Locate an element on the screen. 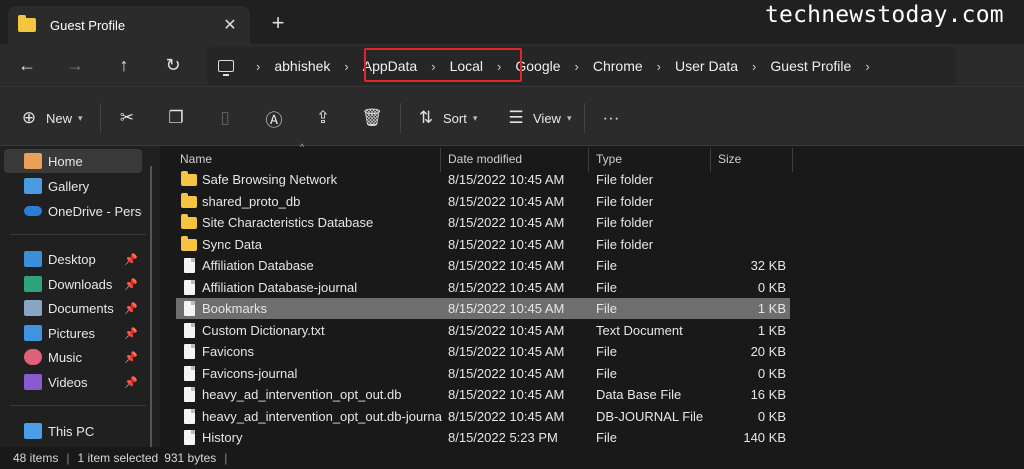 This screenshot has width=1024, height=469. breadcrumb-google: Google is located at coordinates (537, 66).